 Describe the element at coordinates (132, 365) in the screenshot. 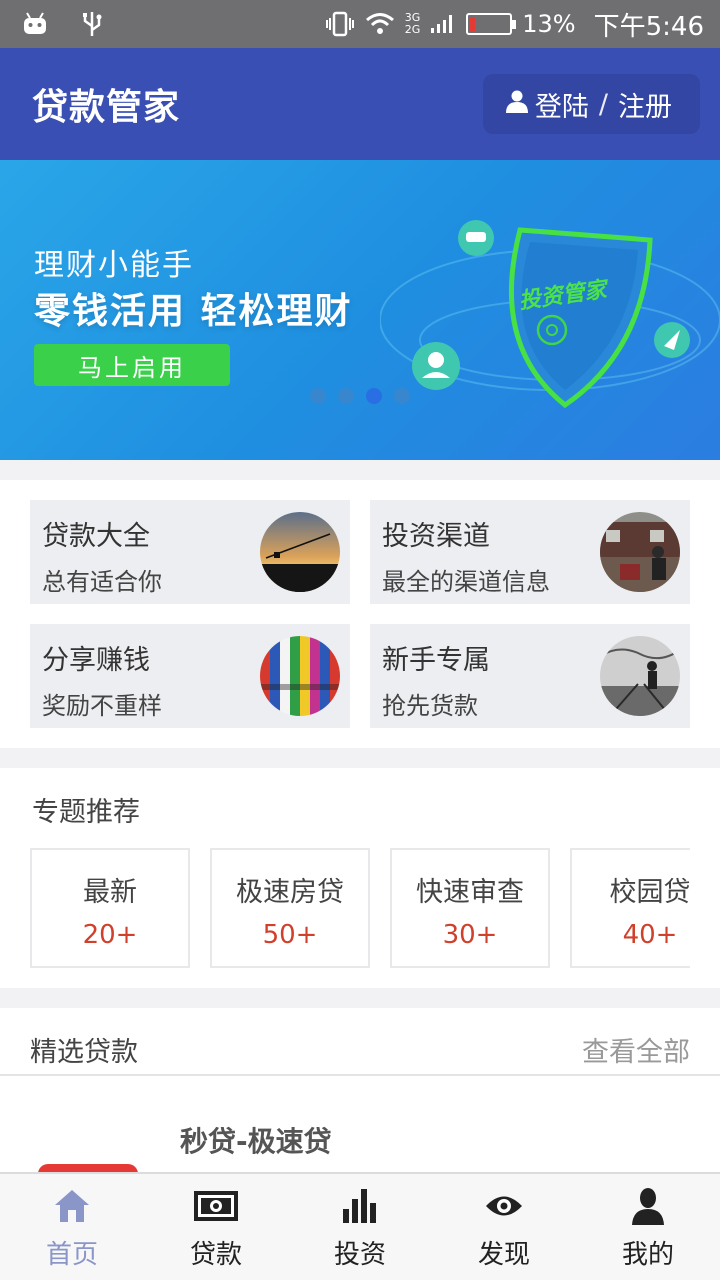

I see `banner-start-button: 马上启用` at that location.